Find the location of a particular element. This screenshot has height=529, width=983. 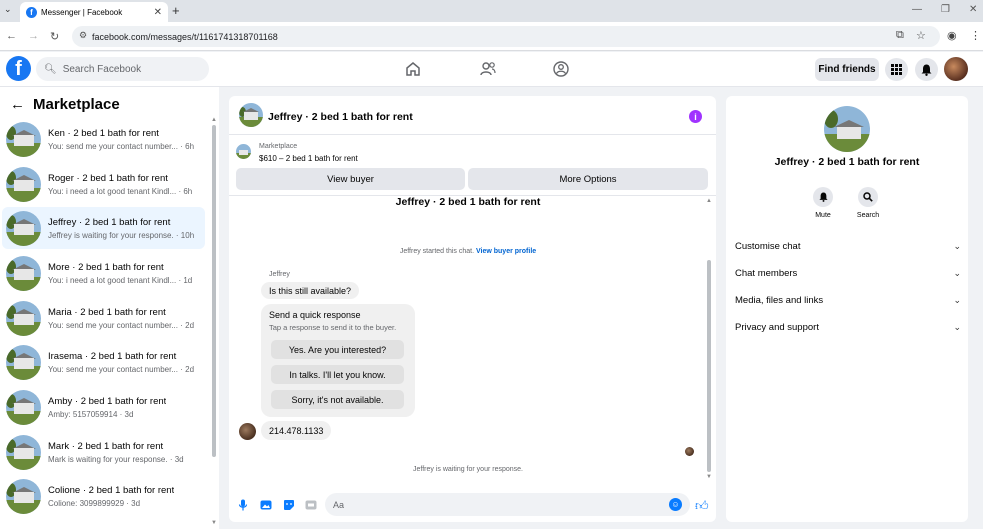

gif-icon is located at coordinates (311, 505).